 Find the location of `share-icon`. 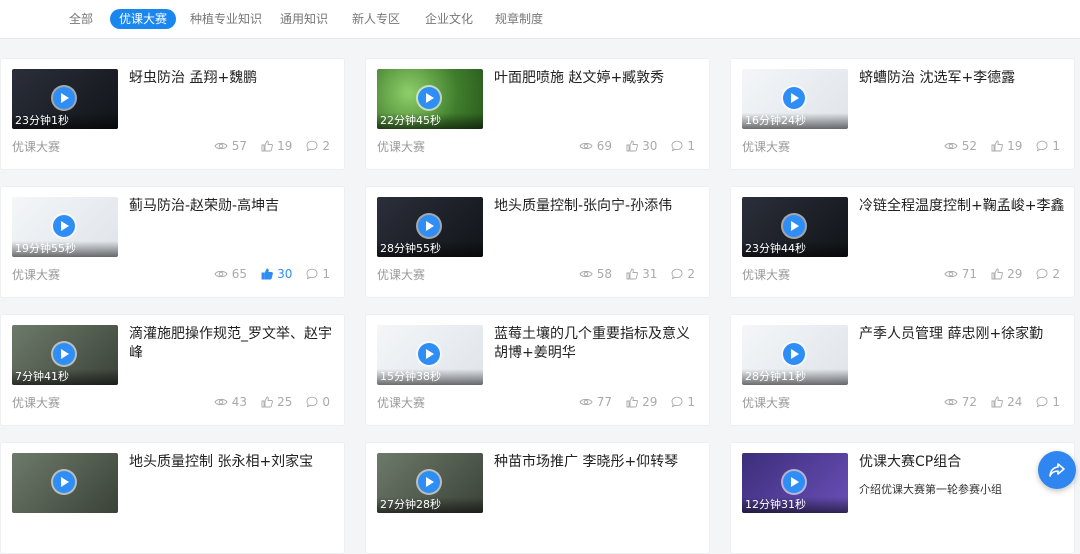

share-icon is located at coordinates (1057, 470).